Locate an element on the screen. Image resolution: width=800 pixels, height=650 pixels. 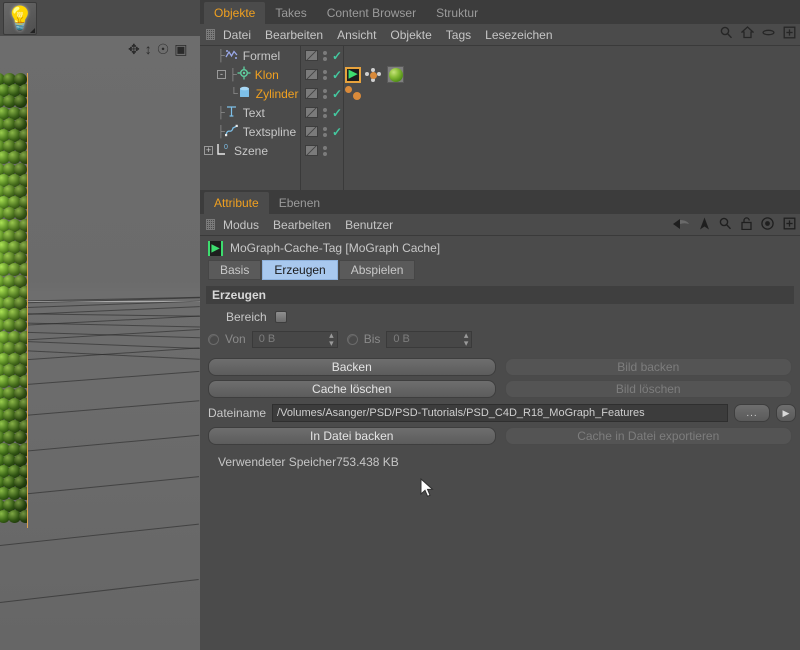
object-tree-row-szene: +0 Szene is located at coordinates (500, 150).